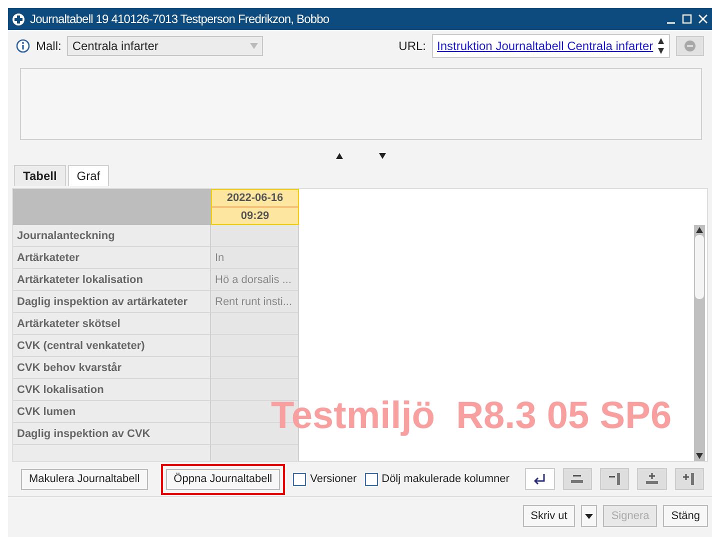 The width and height of the screenshot is (712, 537). I want to click on down-arrow-icon, so click(382, 156).